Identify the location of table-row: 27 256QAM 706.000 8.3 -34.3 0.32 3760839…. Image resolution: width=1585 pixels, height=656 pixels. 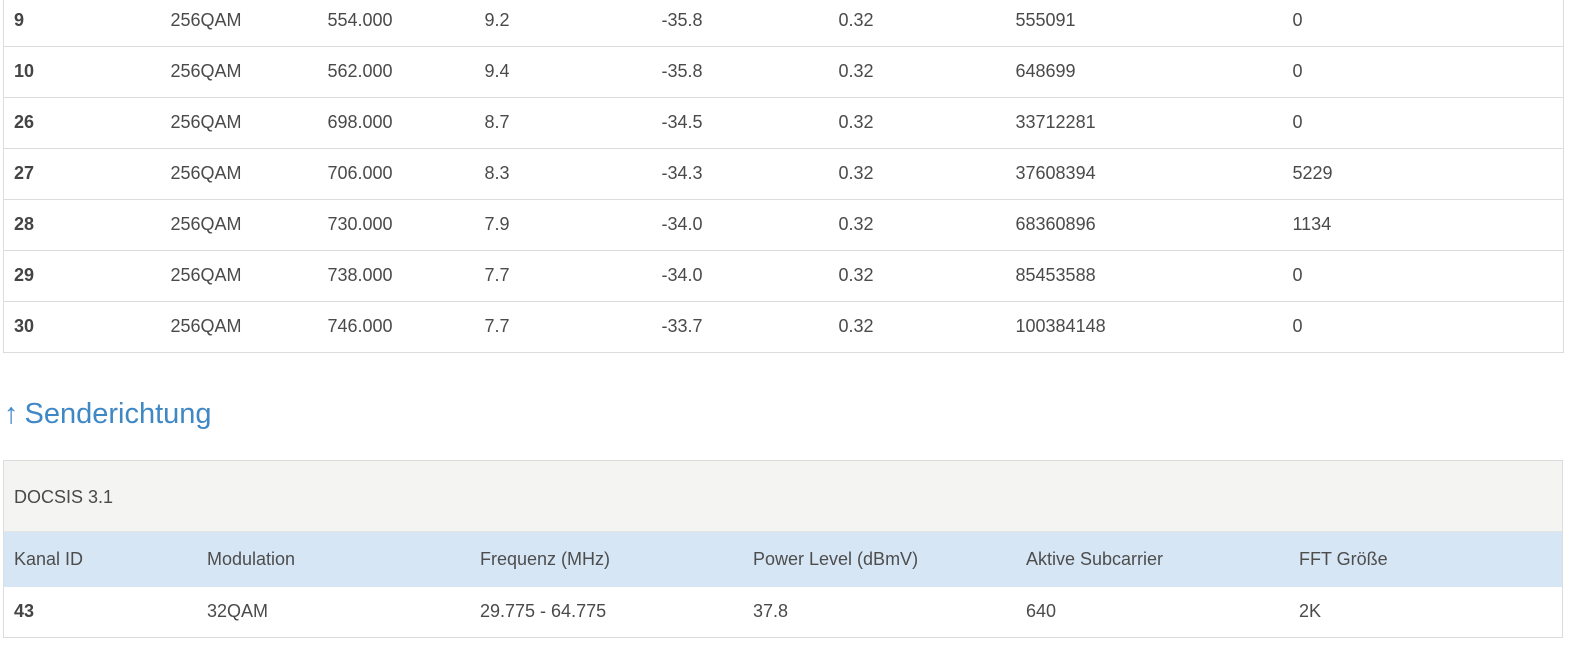
(783, 173).